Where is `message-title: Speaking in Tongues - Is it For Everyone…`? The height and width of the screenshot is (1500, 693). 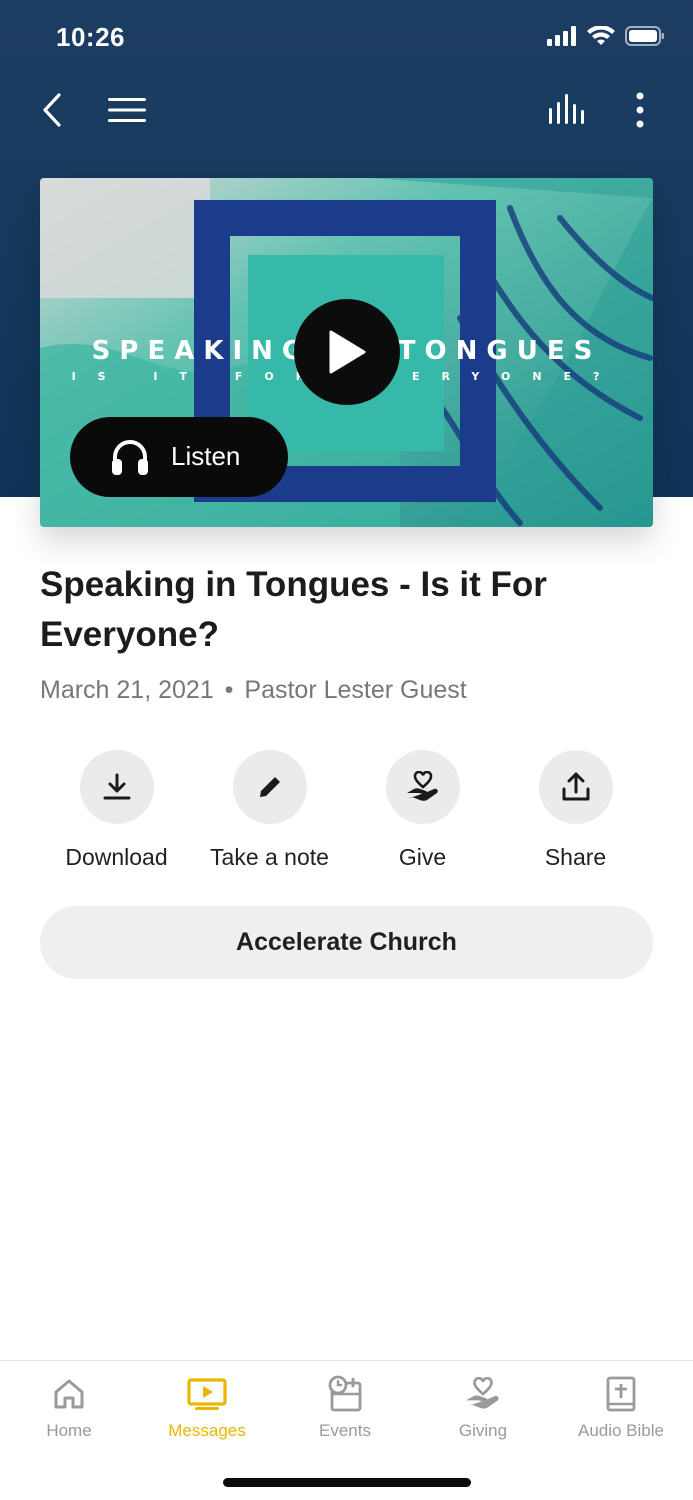 message-title: Speaking in Tongues - Is it For Everyone… is located at coordinates (293, 609).